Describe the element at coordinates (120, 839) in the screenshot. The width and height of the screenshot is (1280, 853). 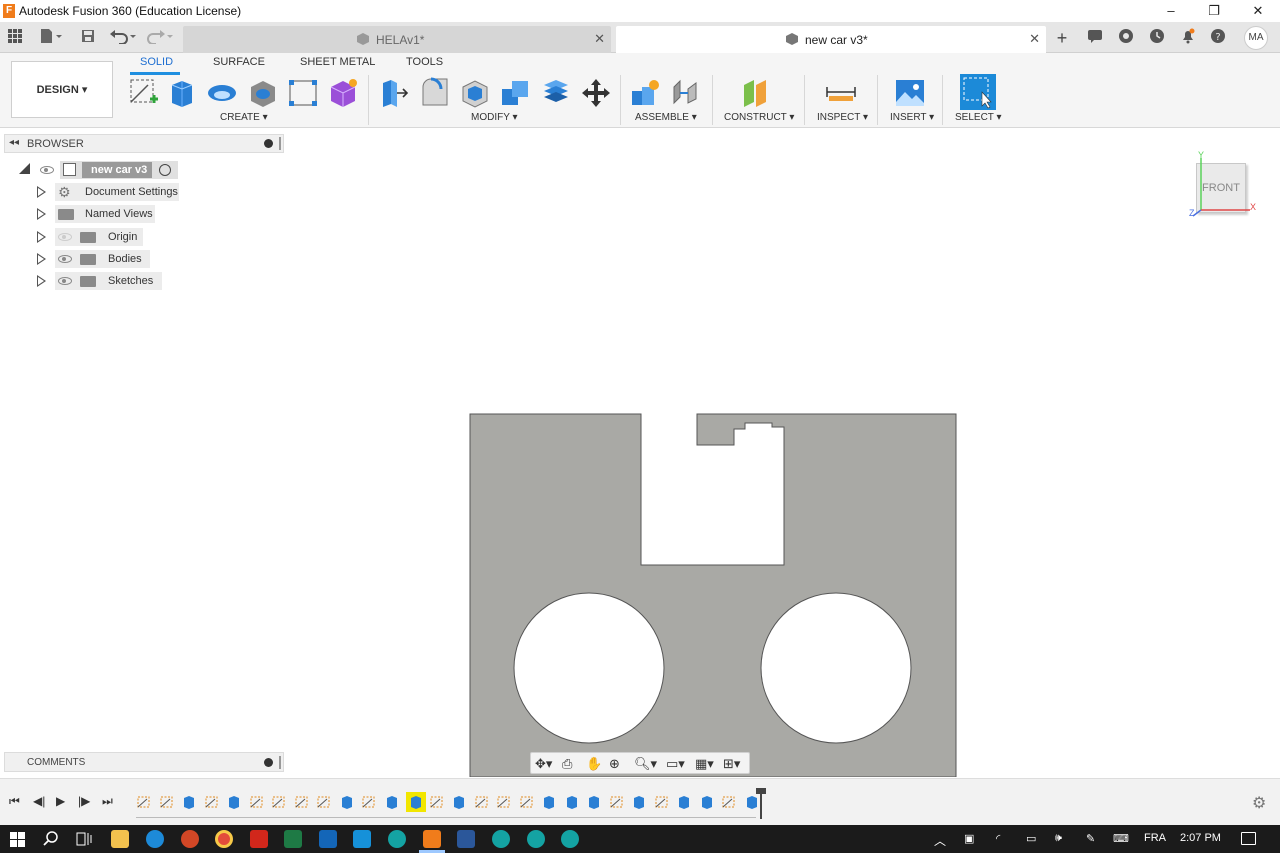
I see `file-explorer-icon` at that location.